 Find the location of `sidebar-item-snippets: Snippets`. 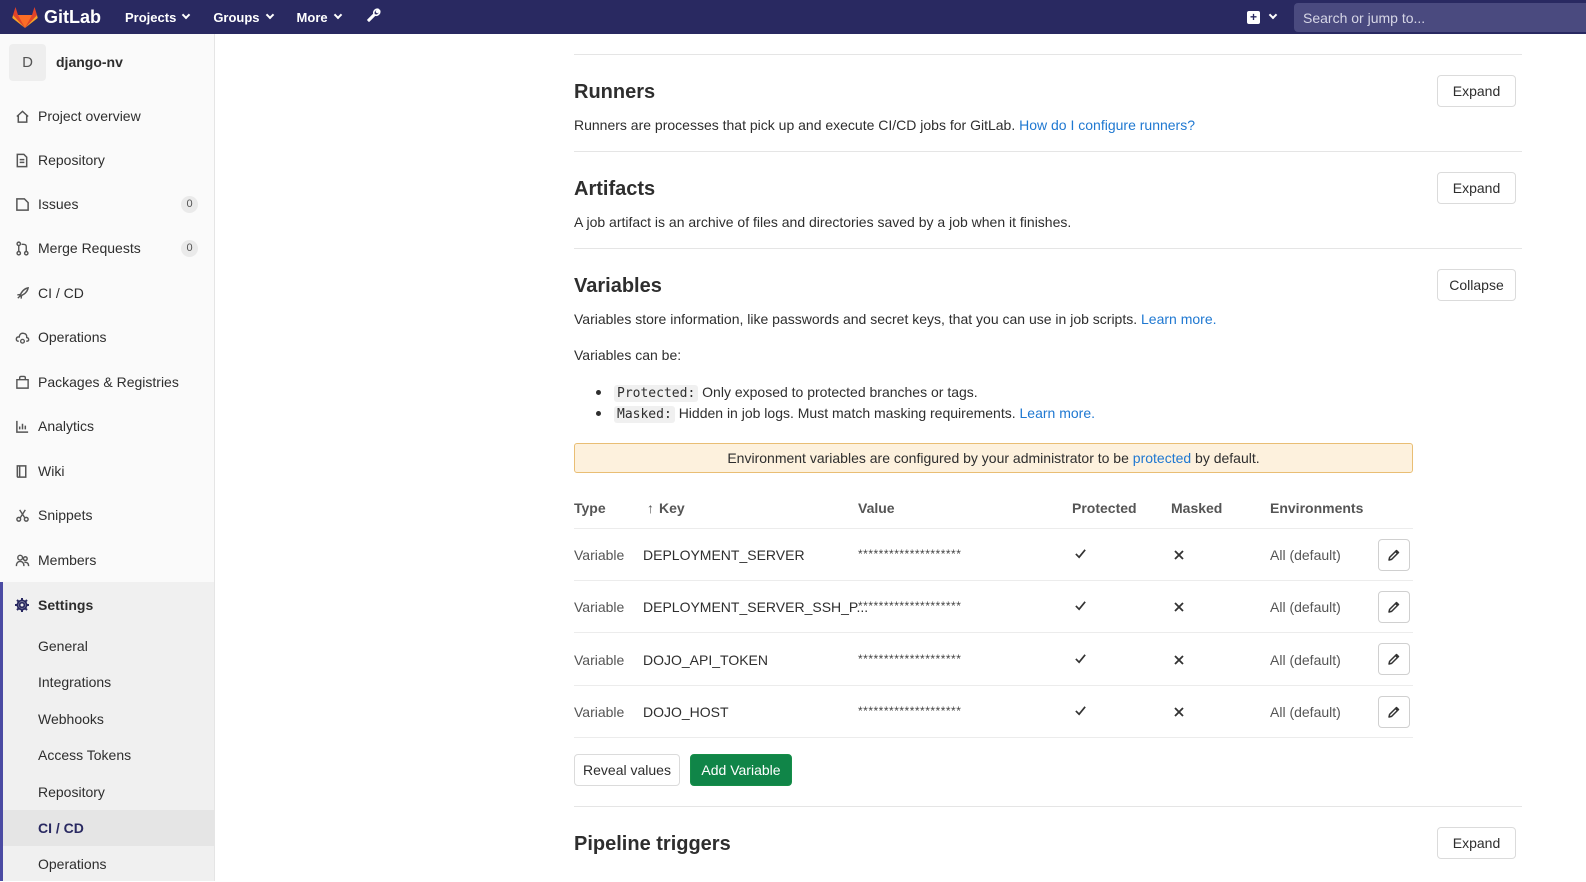

sidebar-item-snippets: Snippets is located at coordinates (107, 515).